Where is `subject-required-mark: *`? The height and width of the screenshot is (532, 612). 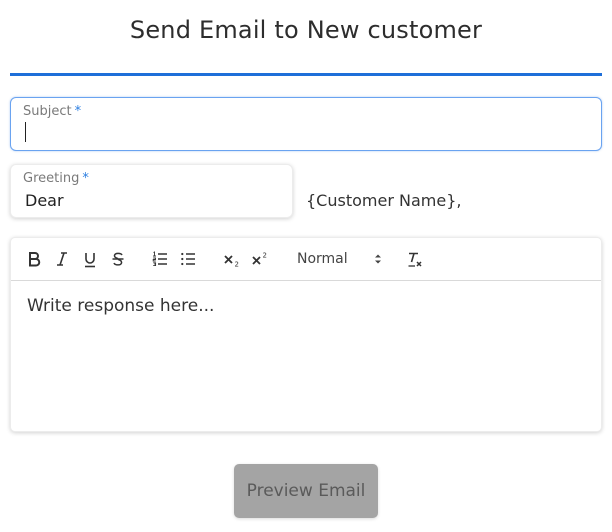
subject-required-mark: * is located at coordinates (78, 111).